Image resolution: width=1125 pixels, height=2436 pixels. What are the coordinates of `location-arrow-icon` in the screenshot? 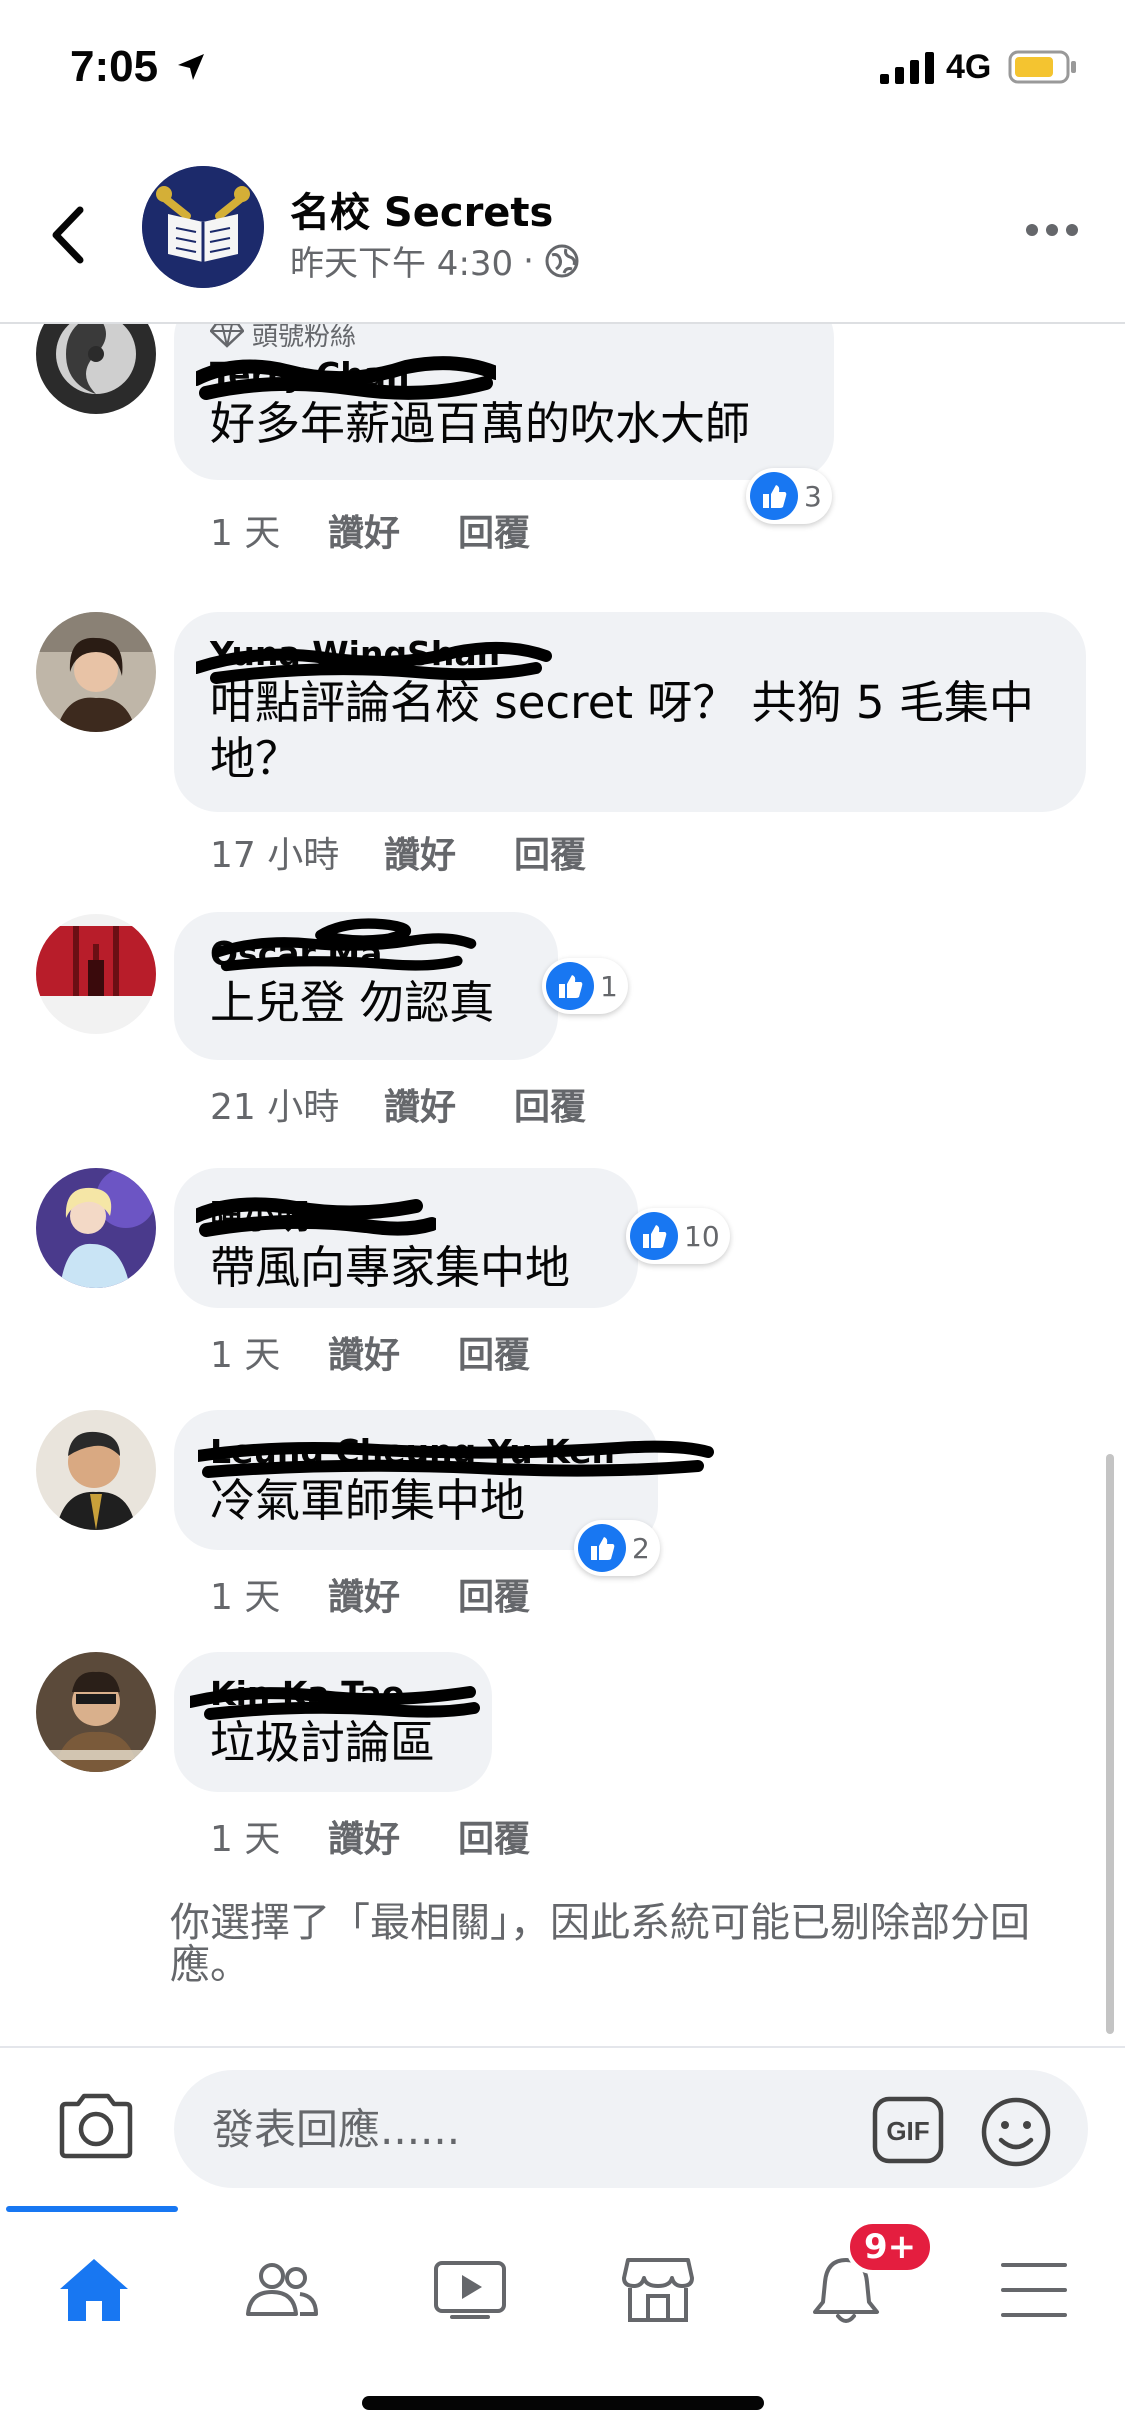 It's located at (191, 67).